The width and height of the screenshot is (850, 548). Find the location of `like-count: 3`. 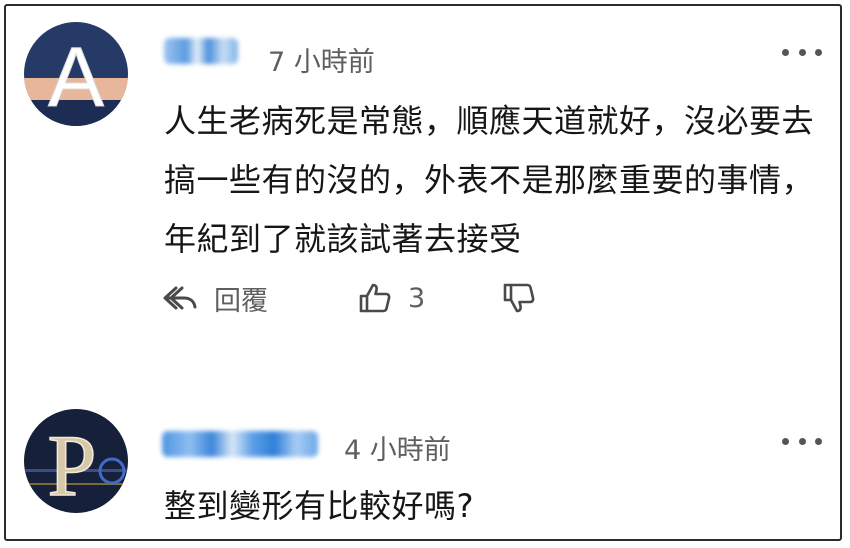

like-count: 3 is located at coordinates (417, 298).